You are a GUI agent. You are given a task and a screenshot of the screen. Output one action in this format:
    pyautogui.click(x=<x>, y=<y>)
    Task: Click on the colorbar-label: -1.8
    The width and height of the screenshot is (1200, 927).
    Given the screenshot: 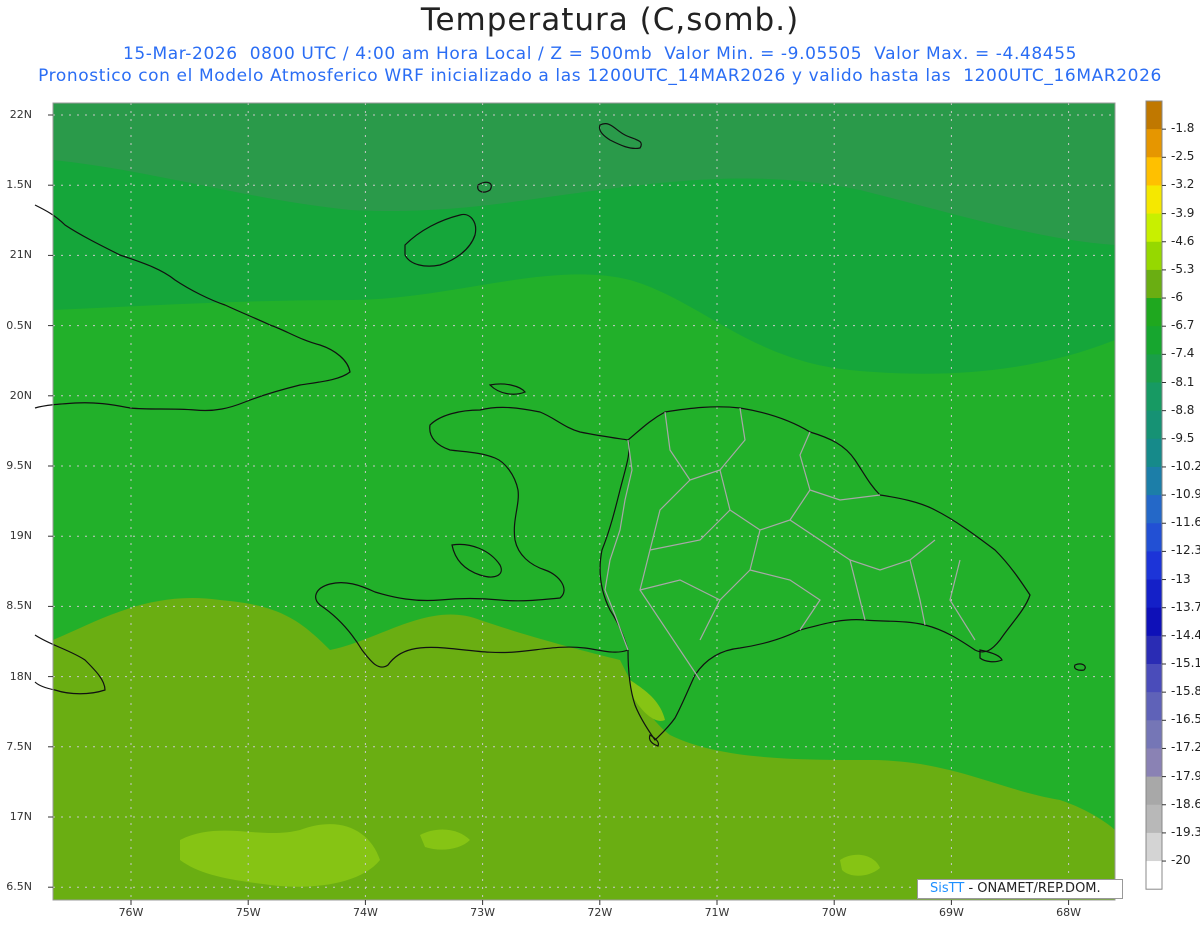 What is the action you would take?
    pyautogui.click(x=1183, y=128)
    